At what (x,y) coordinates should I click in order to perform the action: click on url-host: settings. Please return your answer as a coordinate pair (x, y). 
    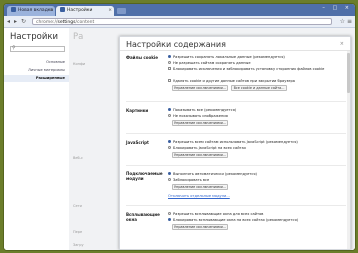
    Looking at the image, I should click on (66, 22).